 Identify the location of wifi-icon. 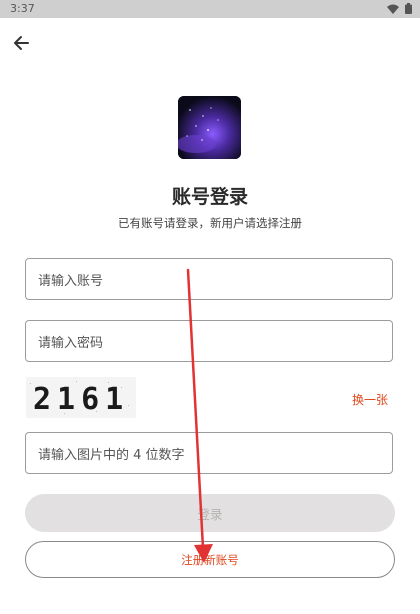
(393, 9).